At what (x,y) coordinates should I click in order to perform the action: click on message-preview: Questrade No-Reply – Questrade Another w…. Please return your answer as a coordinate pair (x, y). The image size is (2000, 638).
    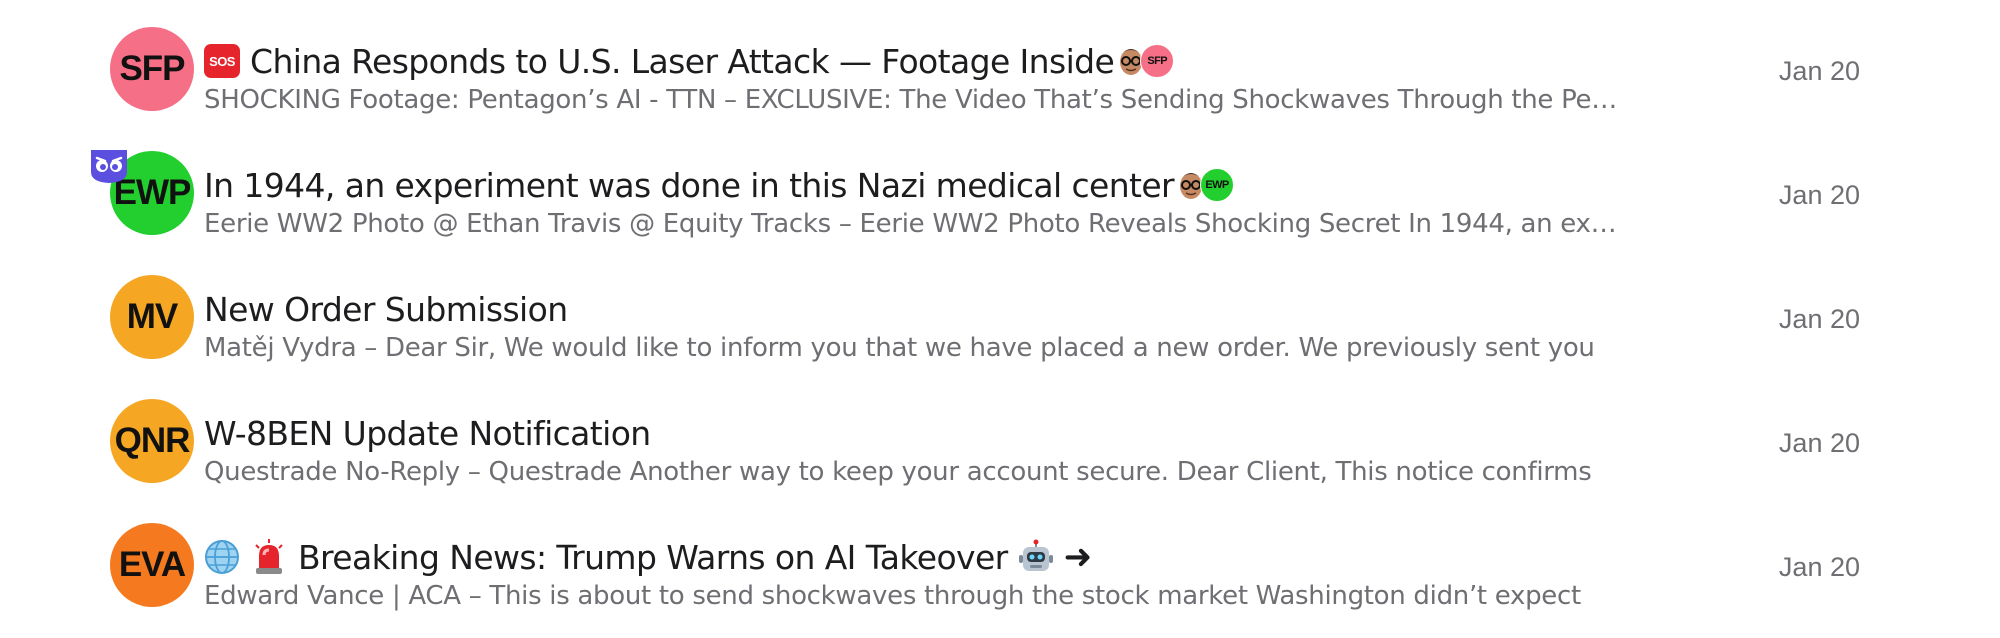
    Looking at the image, I should click on (898, 472).